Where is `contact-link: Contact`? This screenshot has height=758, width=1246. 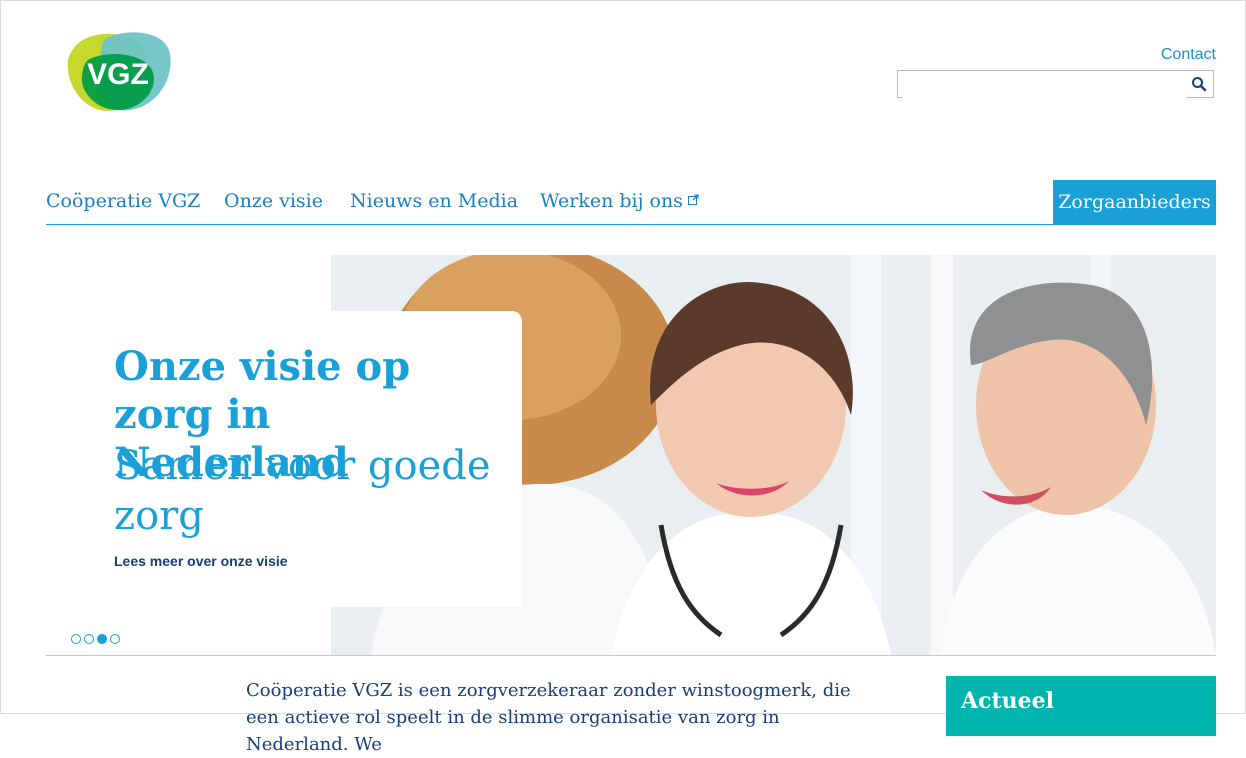
contact-link: Contact is located at coordinates (1188, 55).